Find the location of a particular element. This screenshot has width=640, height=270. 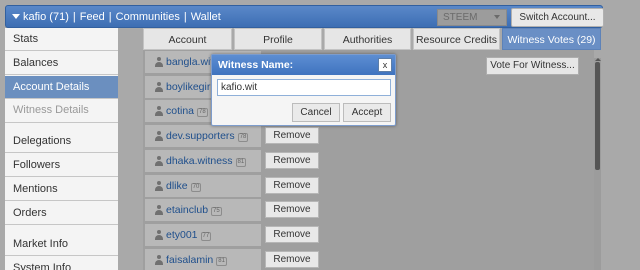

witness-name-link: dev.supporters 78 is located at coordinates (207, 136).